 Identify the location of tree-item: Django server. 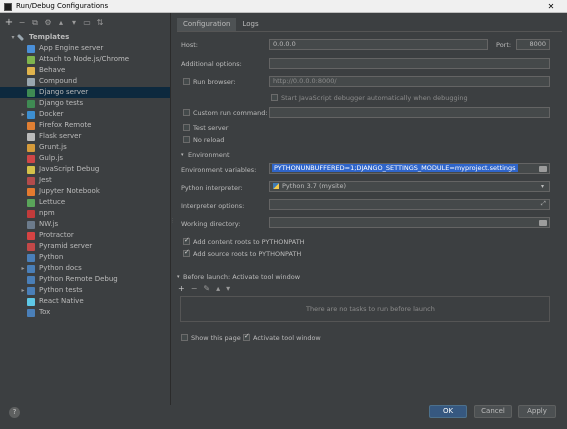
(85, 92).